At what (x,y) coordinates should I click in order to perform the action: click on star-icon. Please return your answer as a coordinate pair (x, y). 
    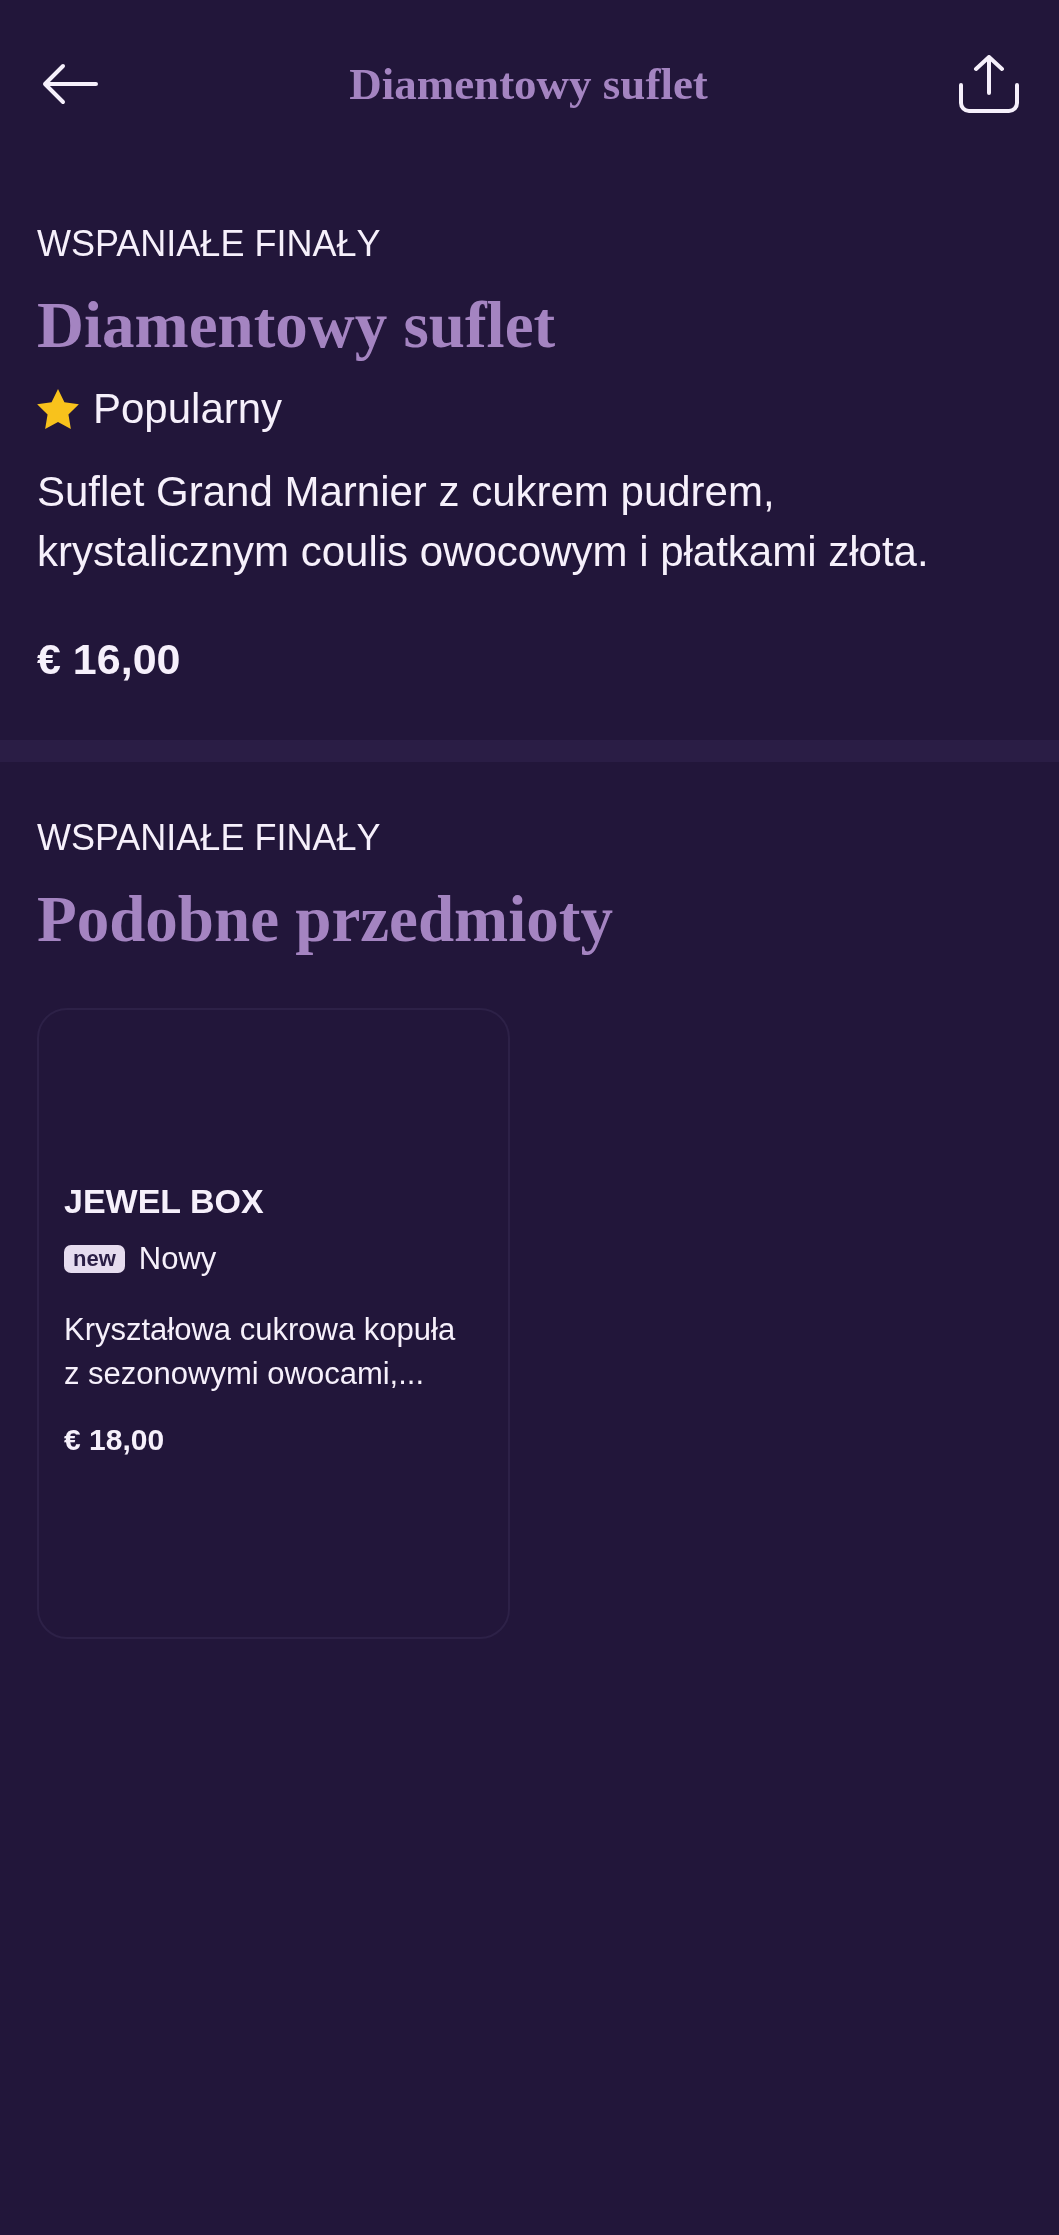
    Looking at the image, I should click on (58, 409).